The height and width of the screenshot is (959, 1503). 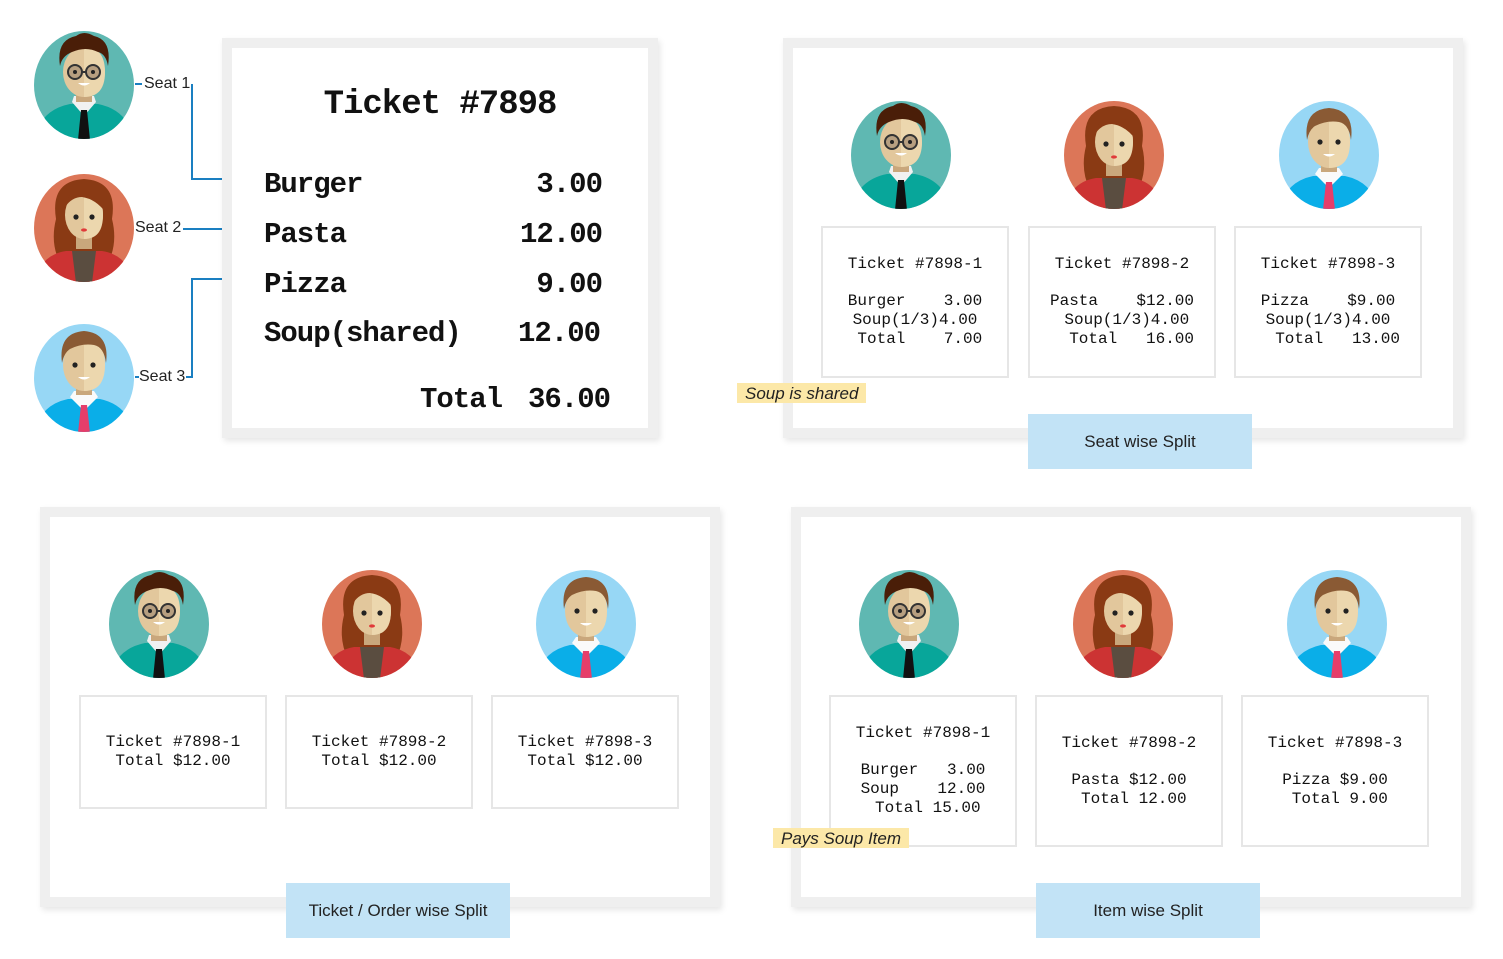 I want to click on item-split-ticket-2: Ticket #7898-2 Pasta $12.00 Total 12.00, so click(x=1129, y=771).